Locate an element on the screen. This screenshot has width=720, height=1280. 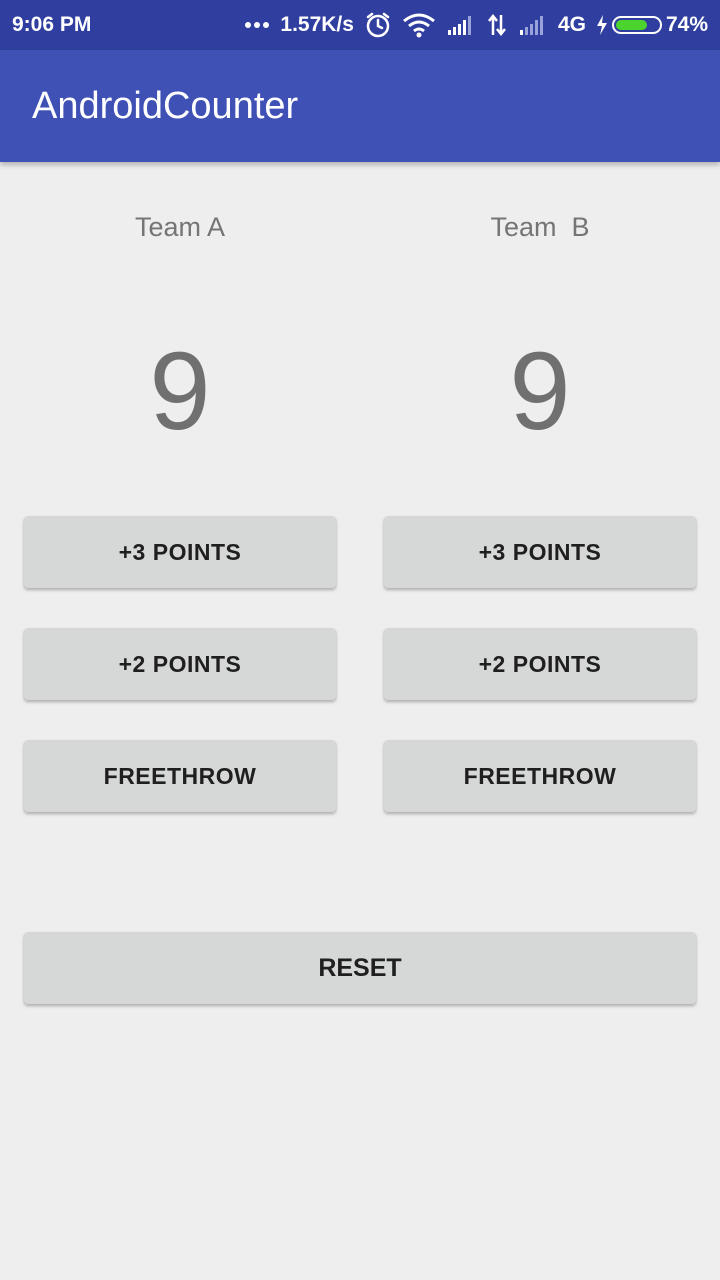
signal-weak-icon is located at coordinates (533, 25).